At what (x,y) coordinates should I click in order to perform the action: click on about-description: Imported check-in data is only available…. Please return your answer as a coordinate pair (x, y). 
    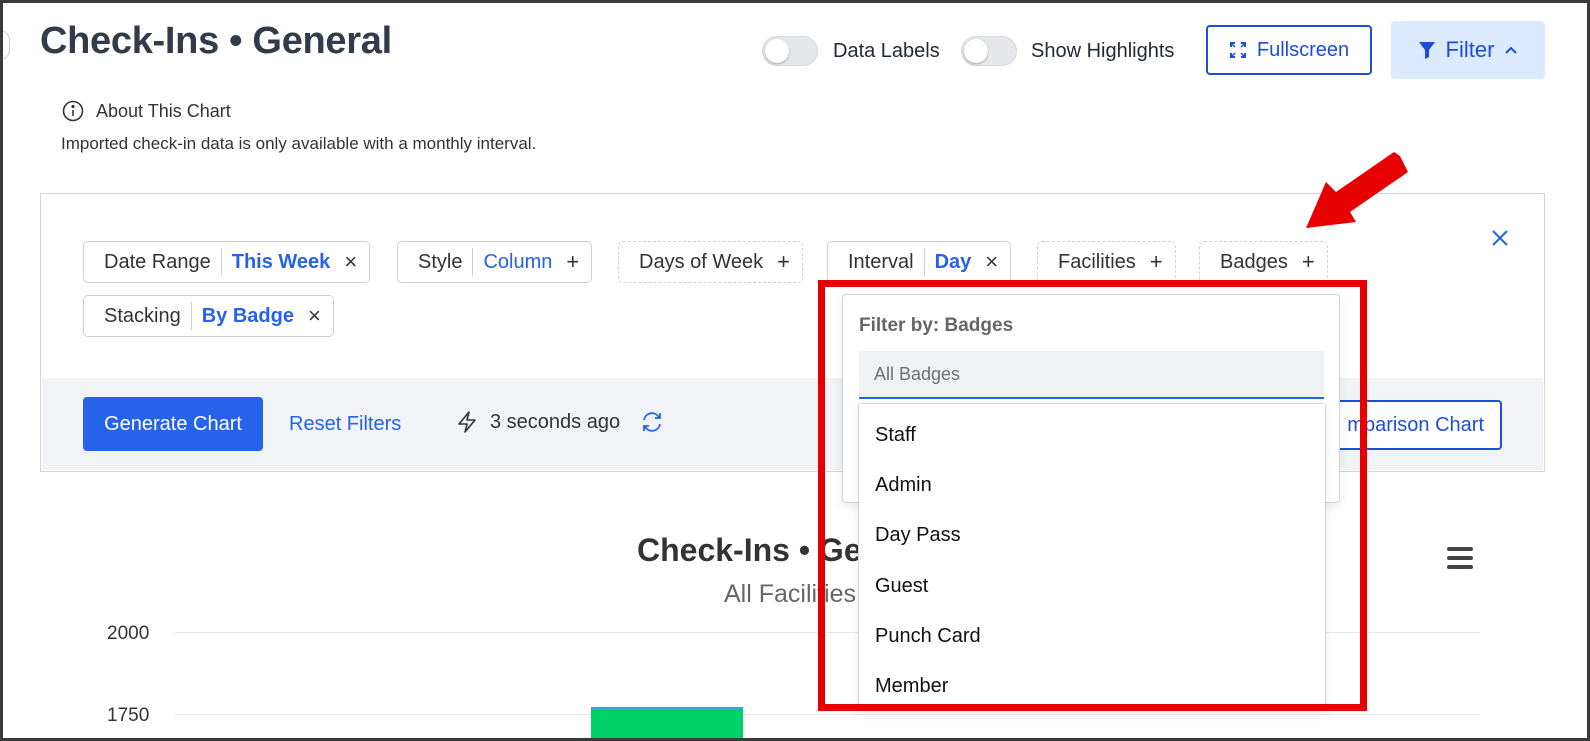
    Looking at the image, I should click on (299, 143).